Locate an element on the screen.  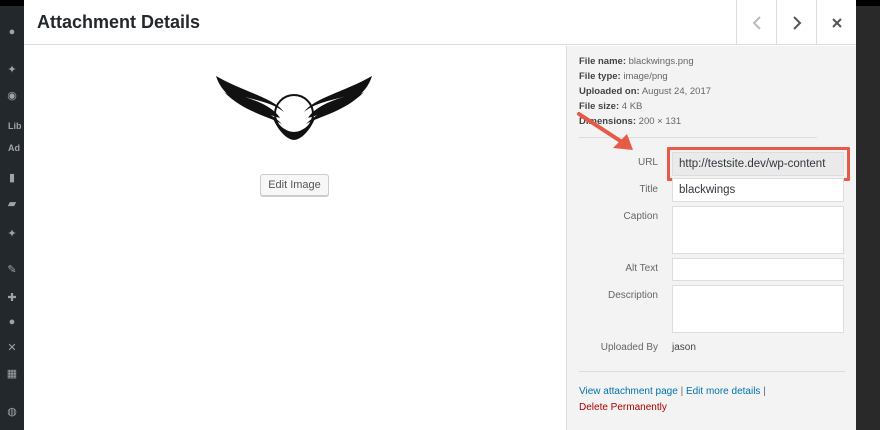
edit-more-details-link: Edit more details is located at coordinates (723, 391).